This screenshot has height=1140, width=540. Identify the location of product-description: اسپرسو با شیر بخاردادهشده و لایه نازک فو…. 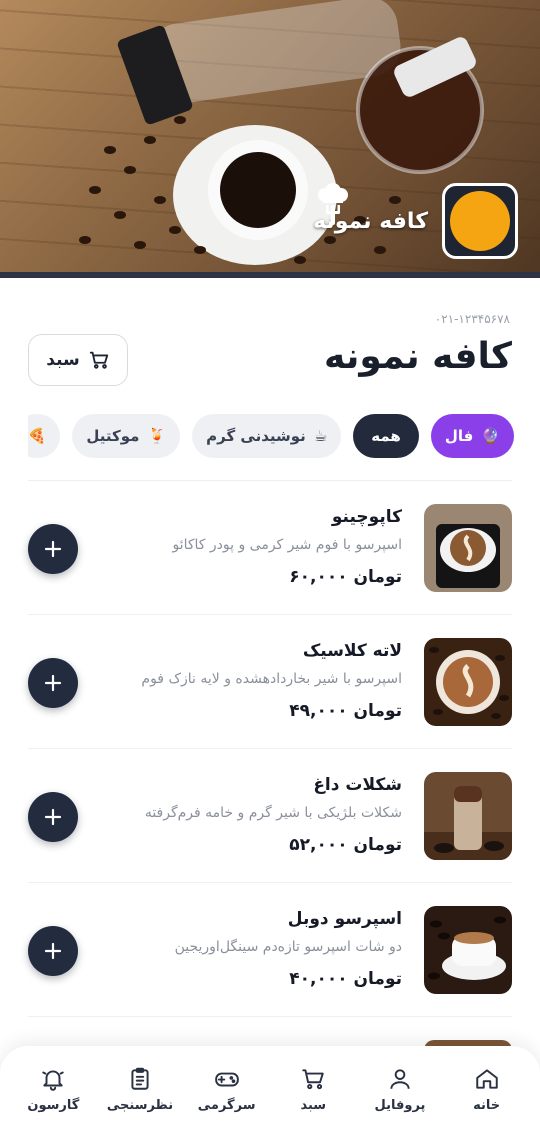
(271, 679).